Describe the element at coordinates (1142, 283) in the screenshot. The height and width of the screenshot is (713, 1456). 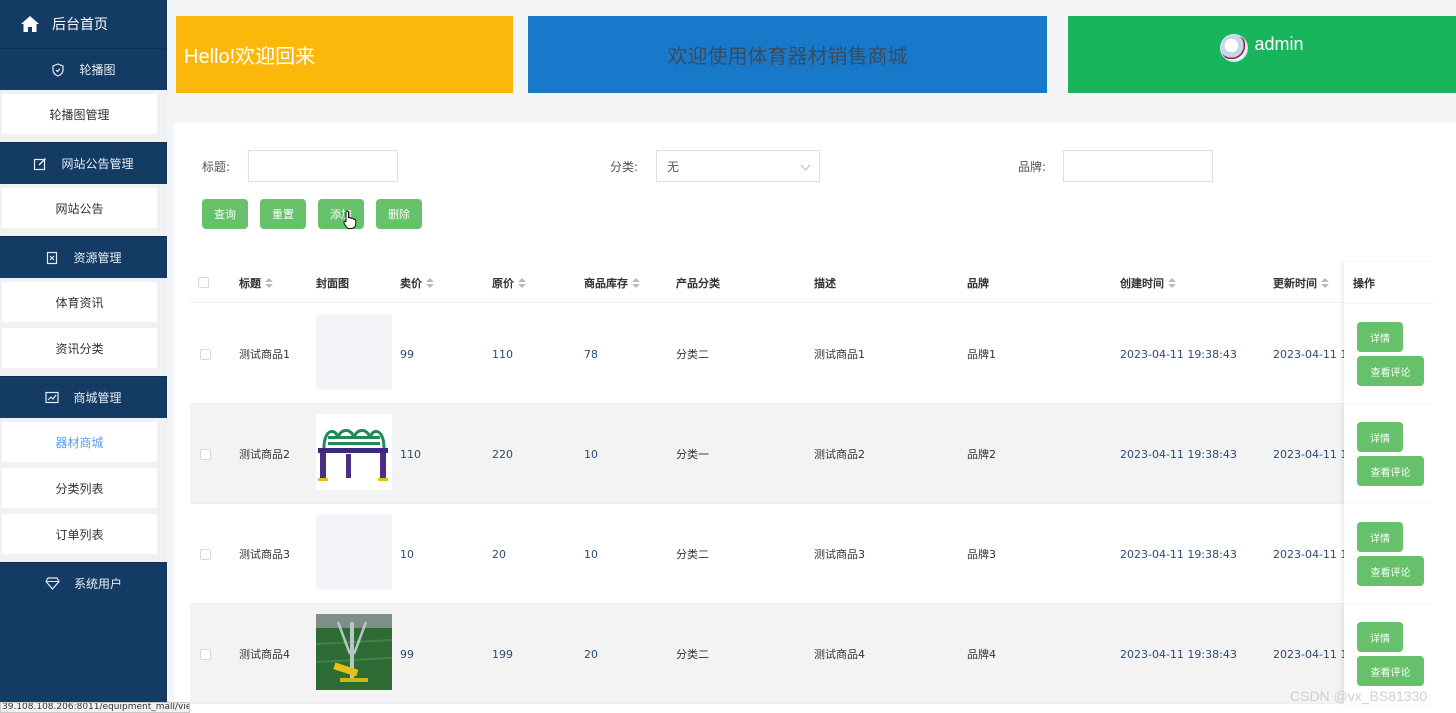
I see `col-created-label: 创建时间` at that location.